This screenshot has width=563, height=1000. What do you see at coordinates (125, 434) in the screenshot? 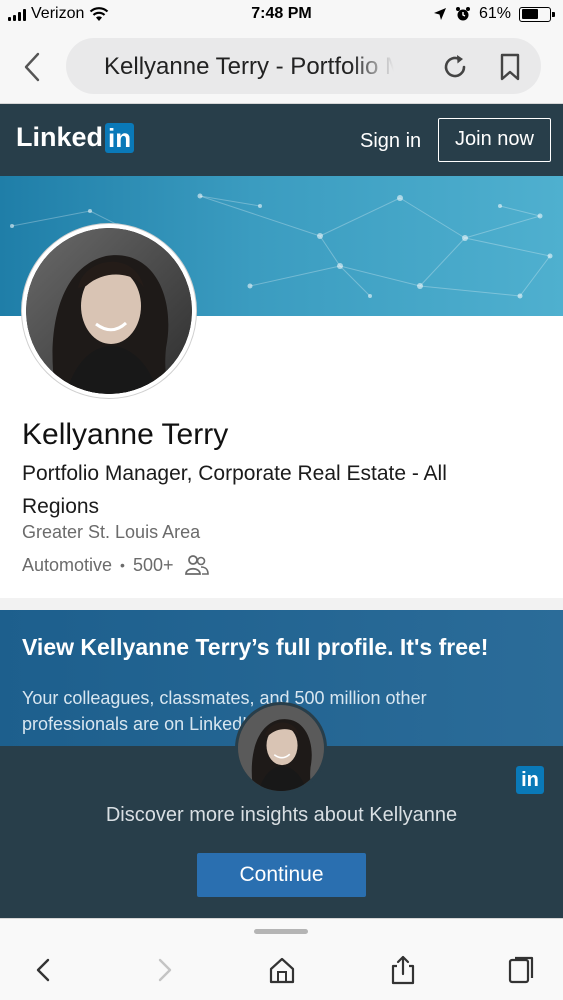
I see `profile-name: Kellyanne Terry` at bounding box center [125, 434].